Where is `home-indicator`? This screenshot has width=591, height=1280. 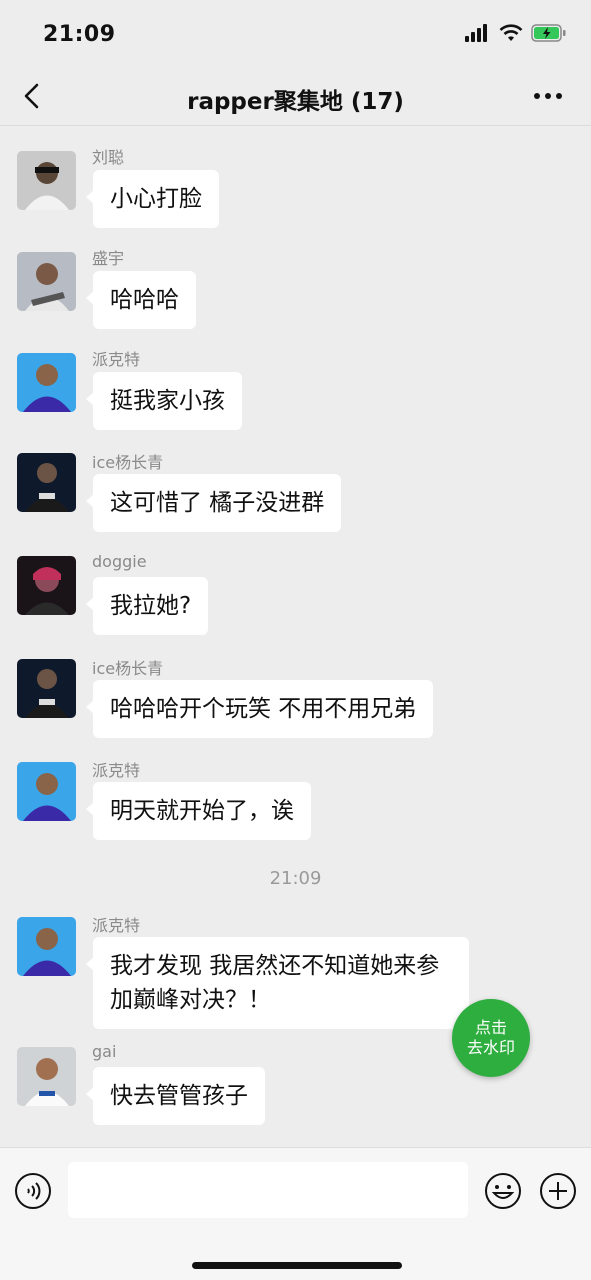
home-indicator is located at coordinates (297, 1265).